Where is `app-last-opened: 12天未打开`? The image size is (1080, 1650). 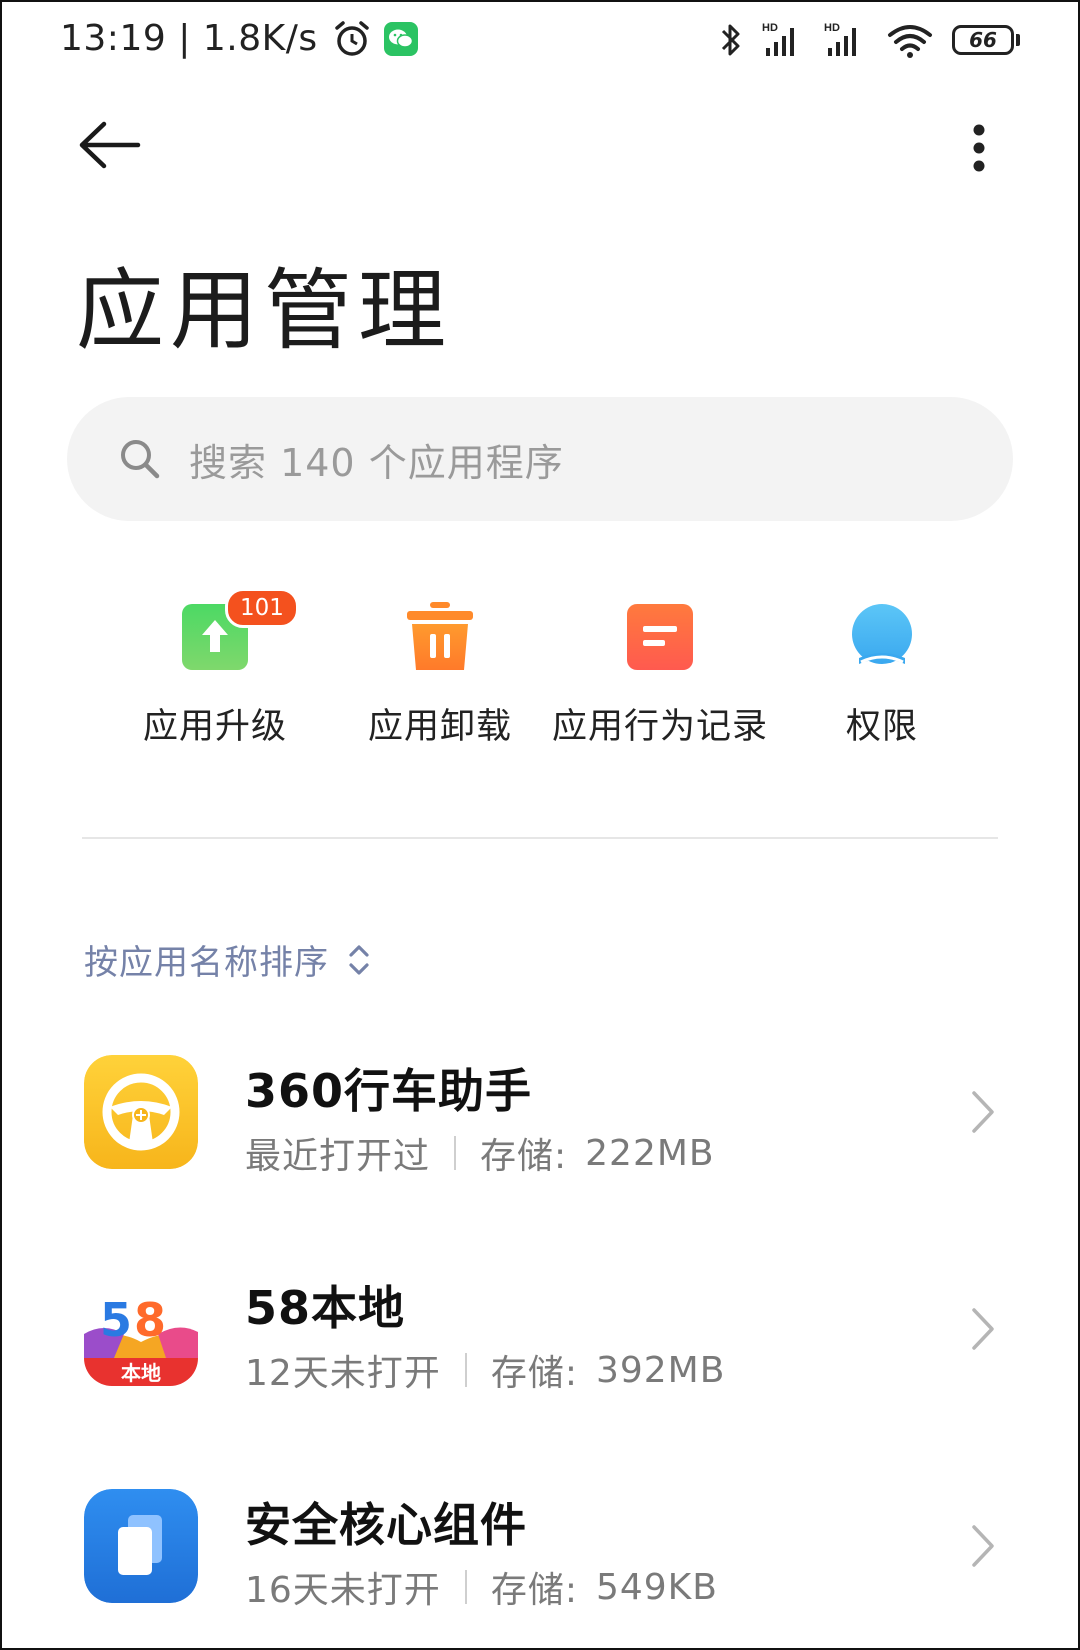
app-last-opened: 12天未打开 is located at coordinates (343, 1373).